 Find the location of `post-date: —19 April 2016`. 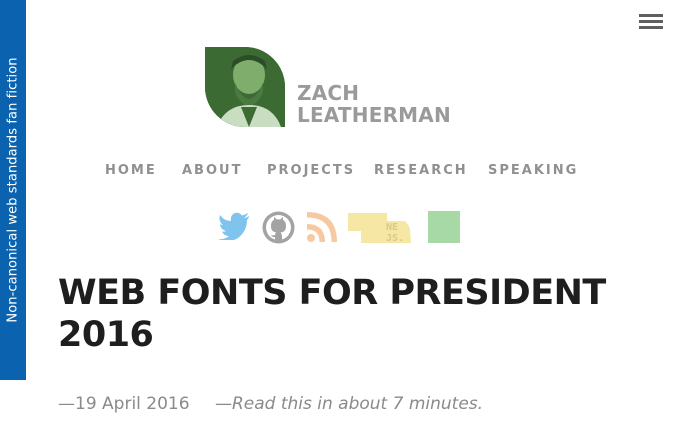

post-date: —19 April 2016 is located at coordinates (124, 404).